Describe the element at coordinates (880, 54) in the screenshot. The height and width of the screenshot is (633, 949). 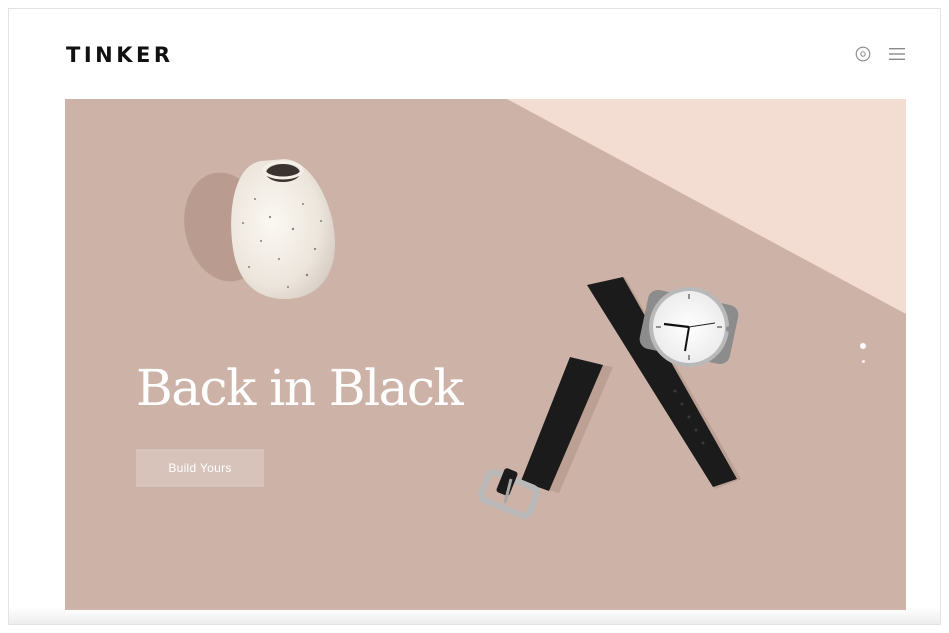
I see `header-actions` at that location.